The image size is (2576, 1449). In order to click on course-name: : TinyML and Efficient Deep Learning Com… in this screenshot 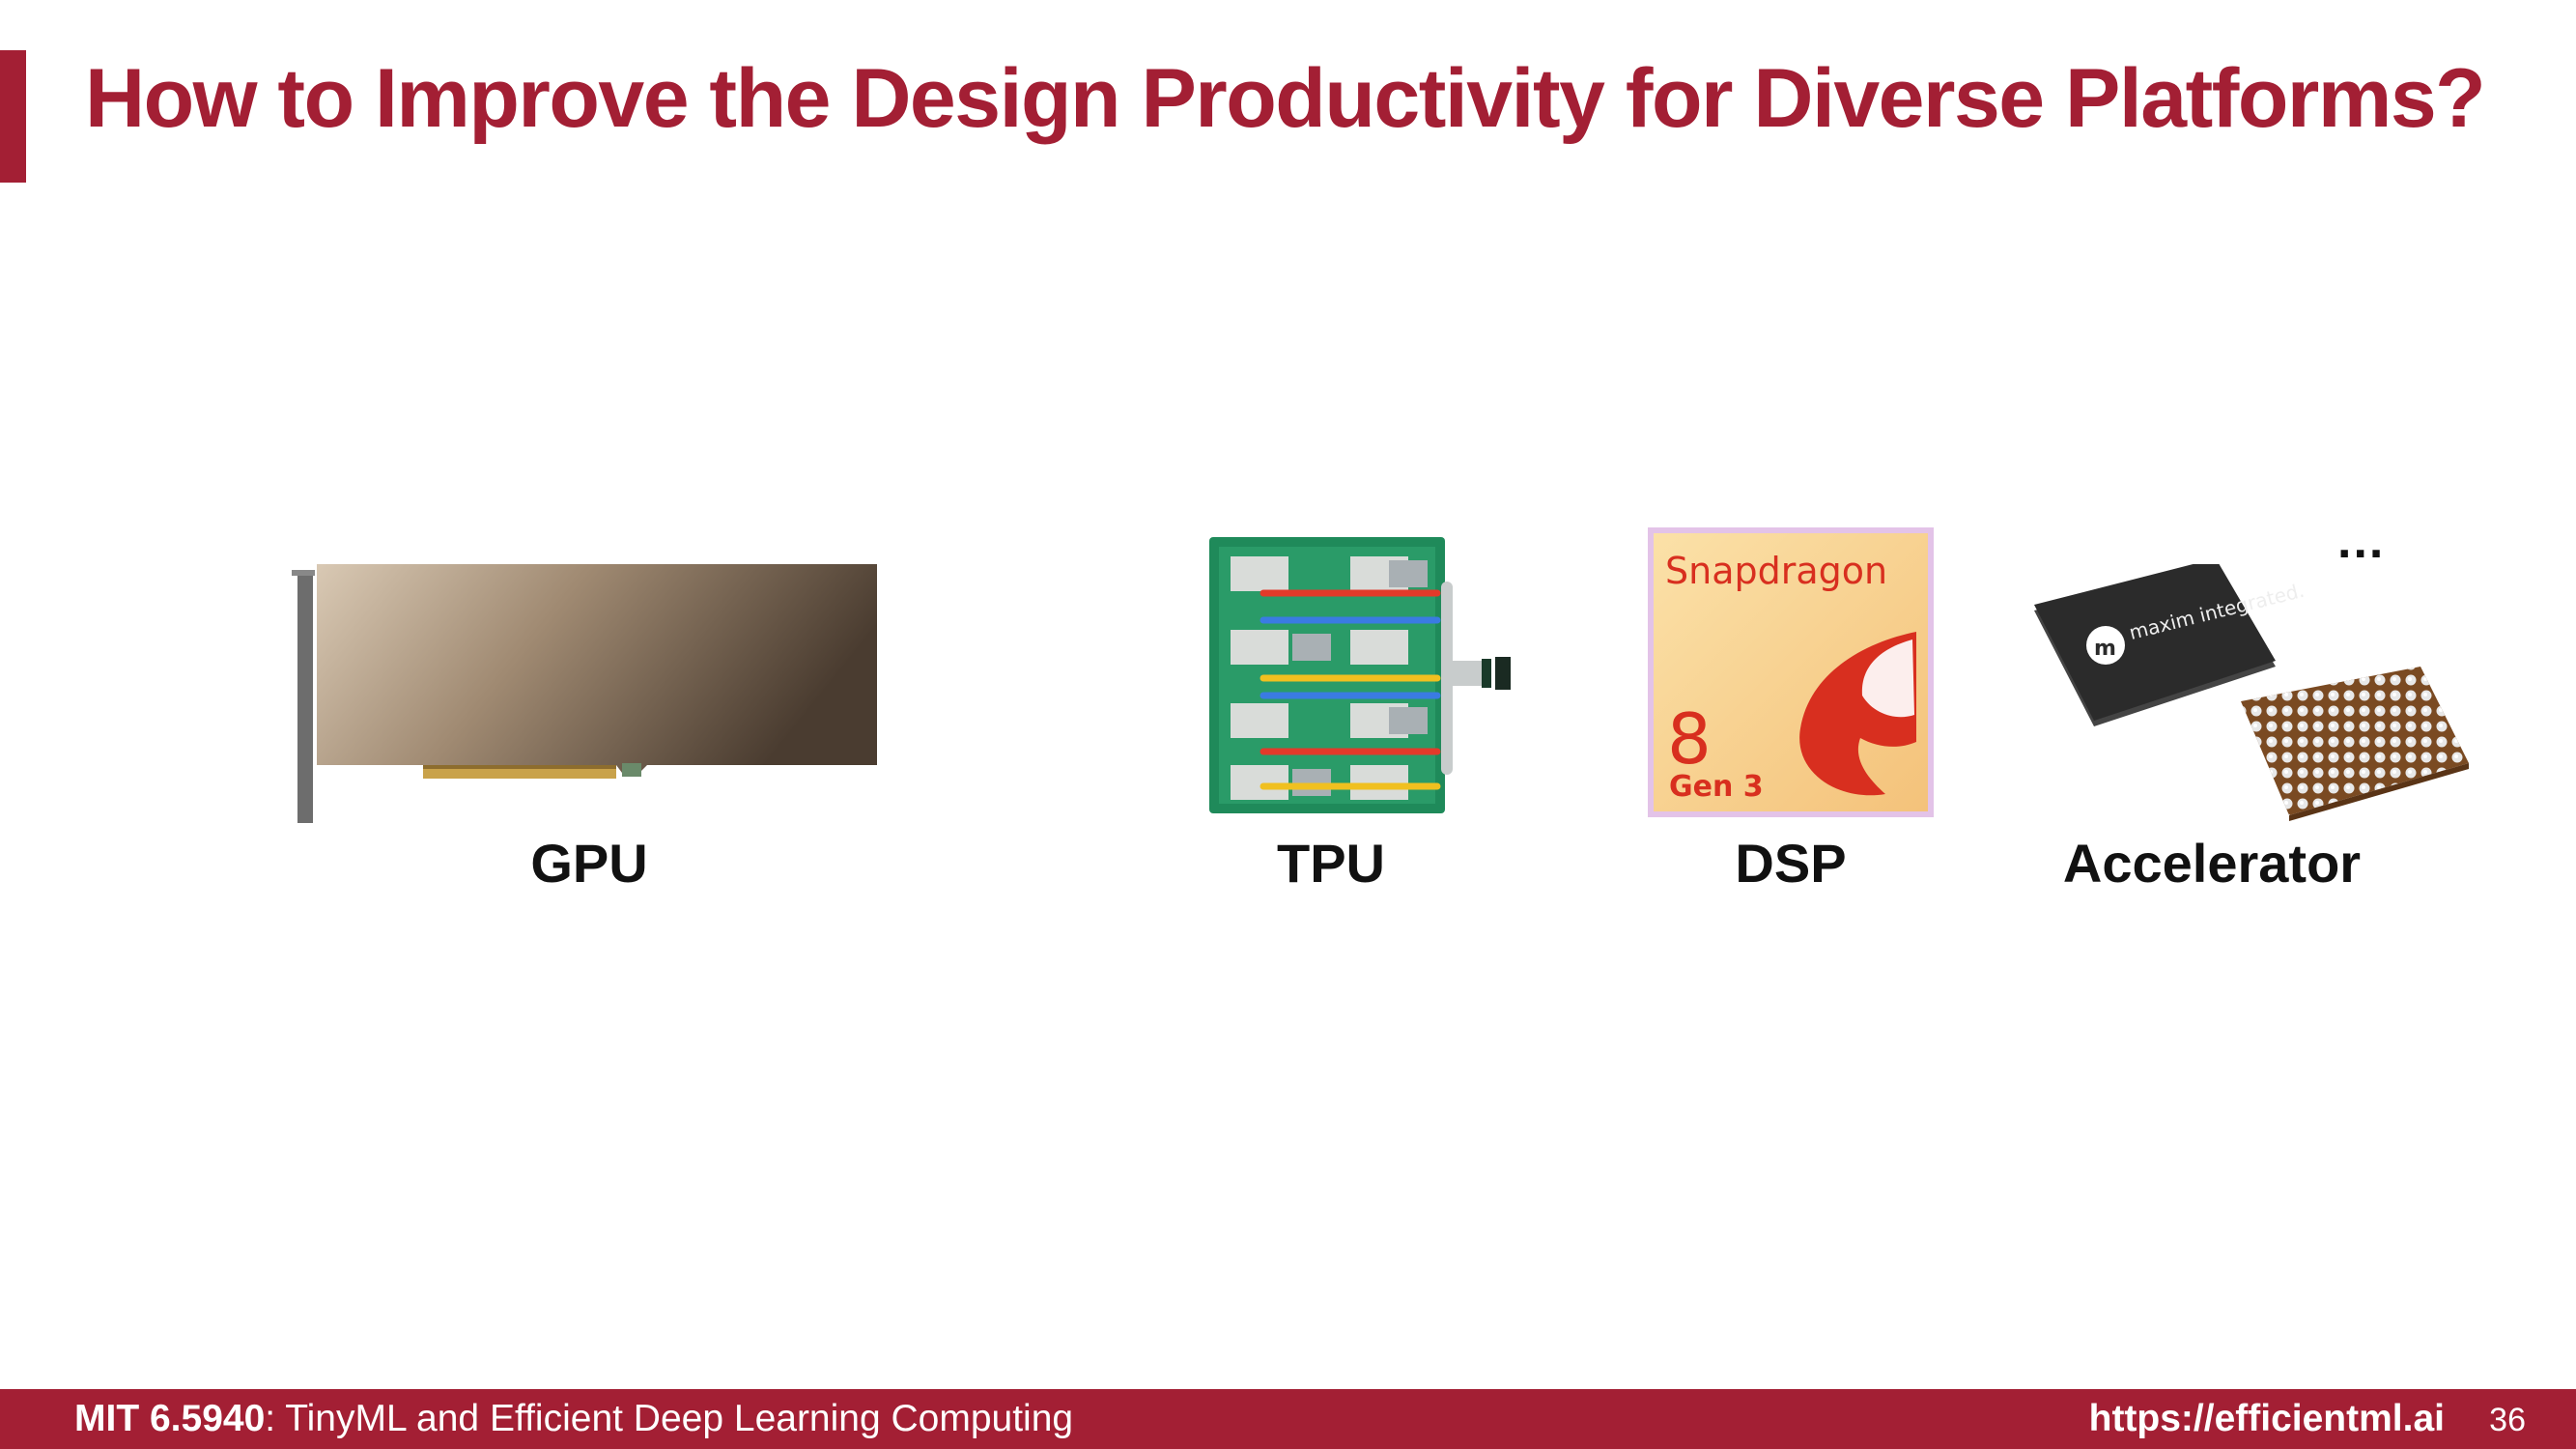, I will do `click(669, 1418)`.